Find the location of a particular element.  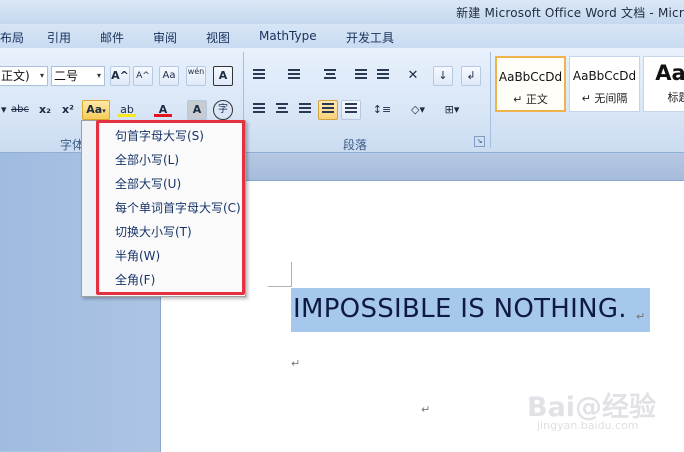

menu-item-half-width: 半角(W) is located at coordinates (137, 256).